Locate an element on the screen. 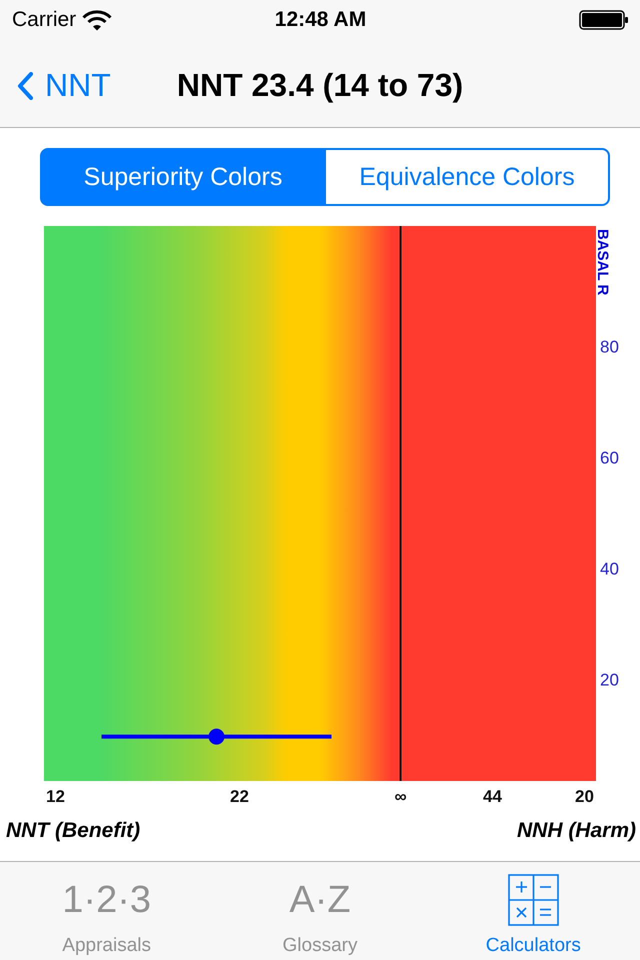 Image resolution: width=640 pixels, height=960 pixels. tab-glyph-icon: 1·2·3 is located at coordinates (107, 900).